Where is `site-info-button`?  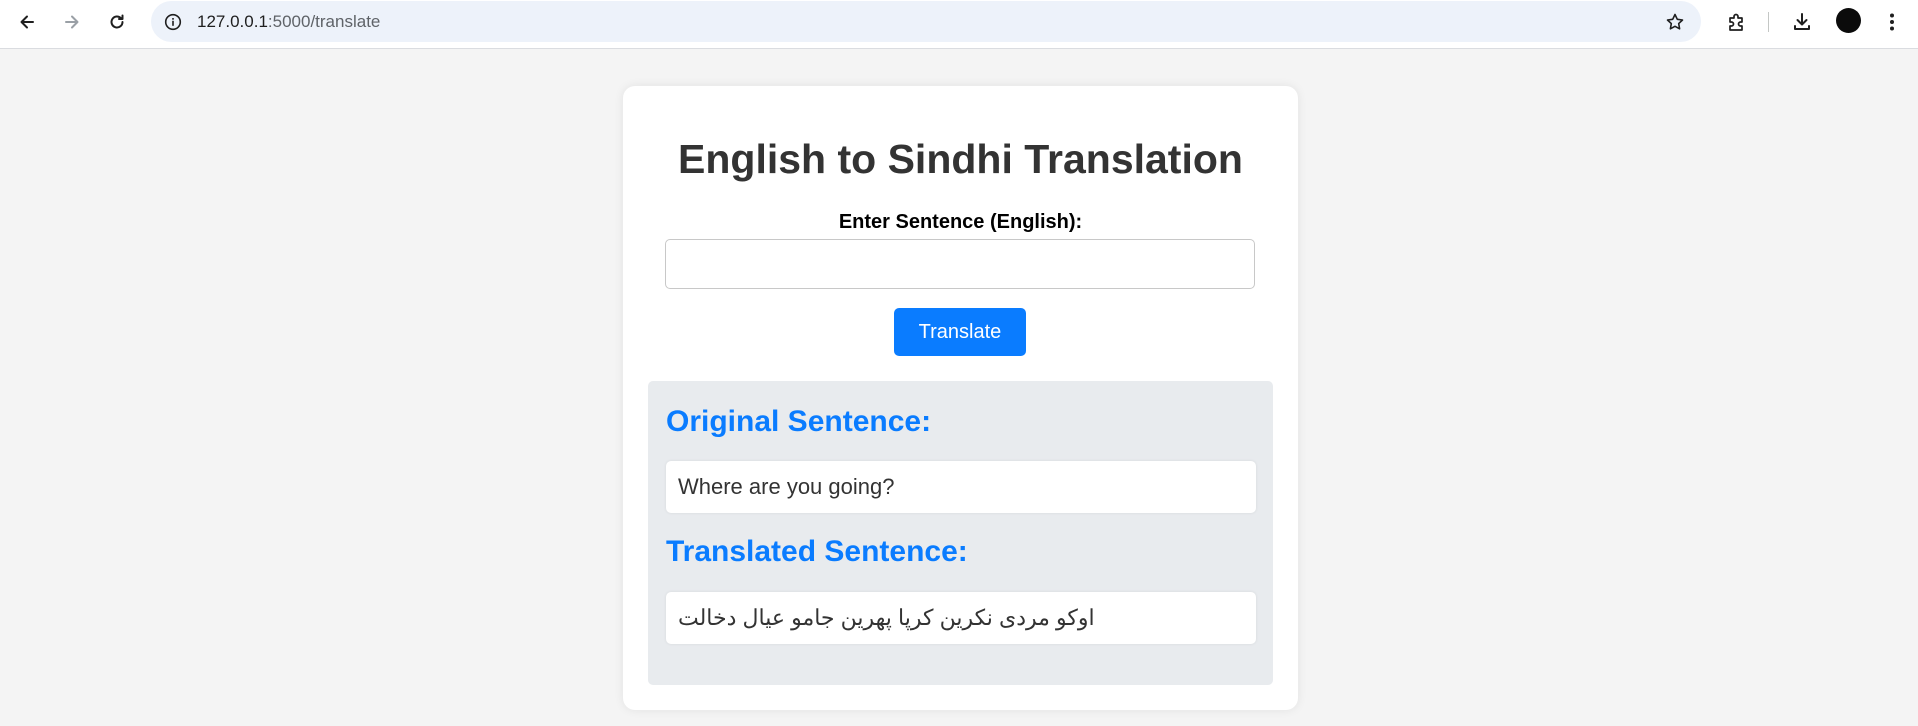
site-info-button is located at coordinates (173, 22).